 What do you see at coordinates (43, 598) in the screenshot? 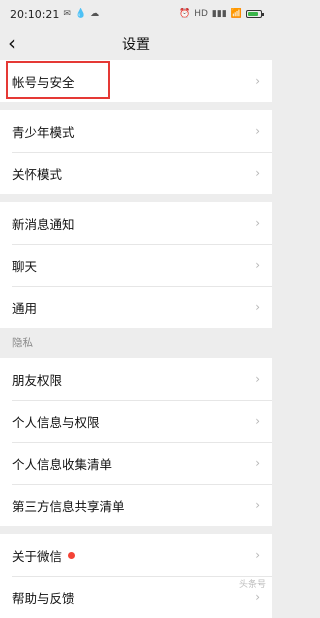
I see `row-label: 帮助与反馈` at bounding box center [43, 598].